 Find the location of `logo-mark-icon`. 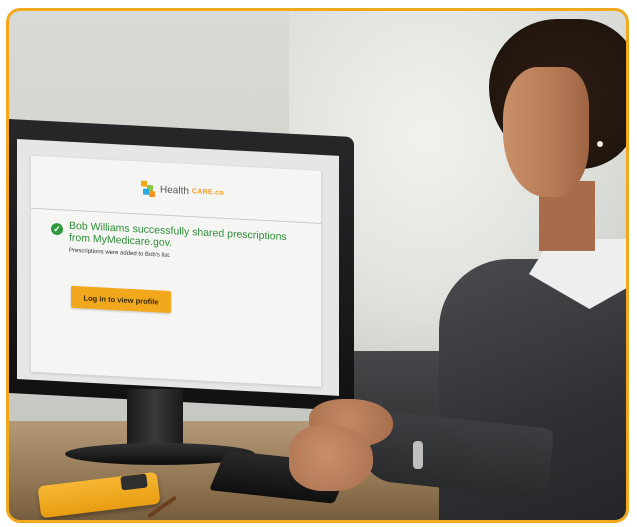

logo-mark-icon is located at coordinates (149, 189).